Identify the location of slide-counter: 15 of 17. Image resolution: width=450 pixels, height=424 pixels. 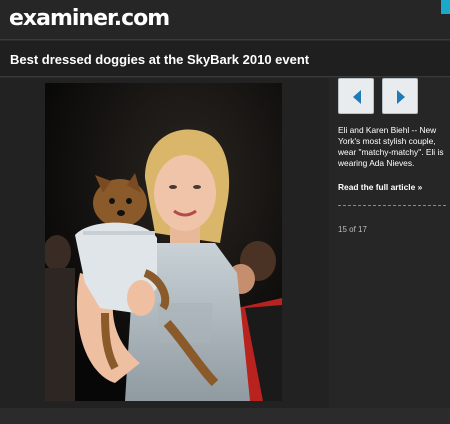
(352, 229).